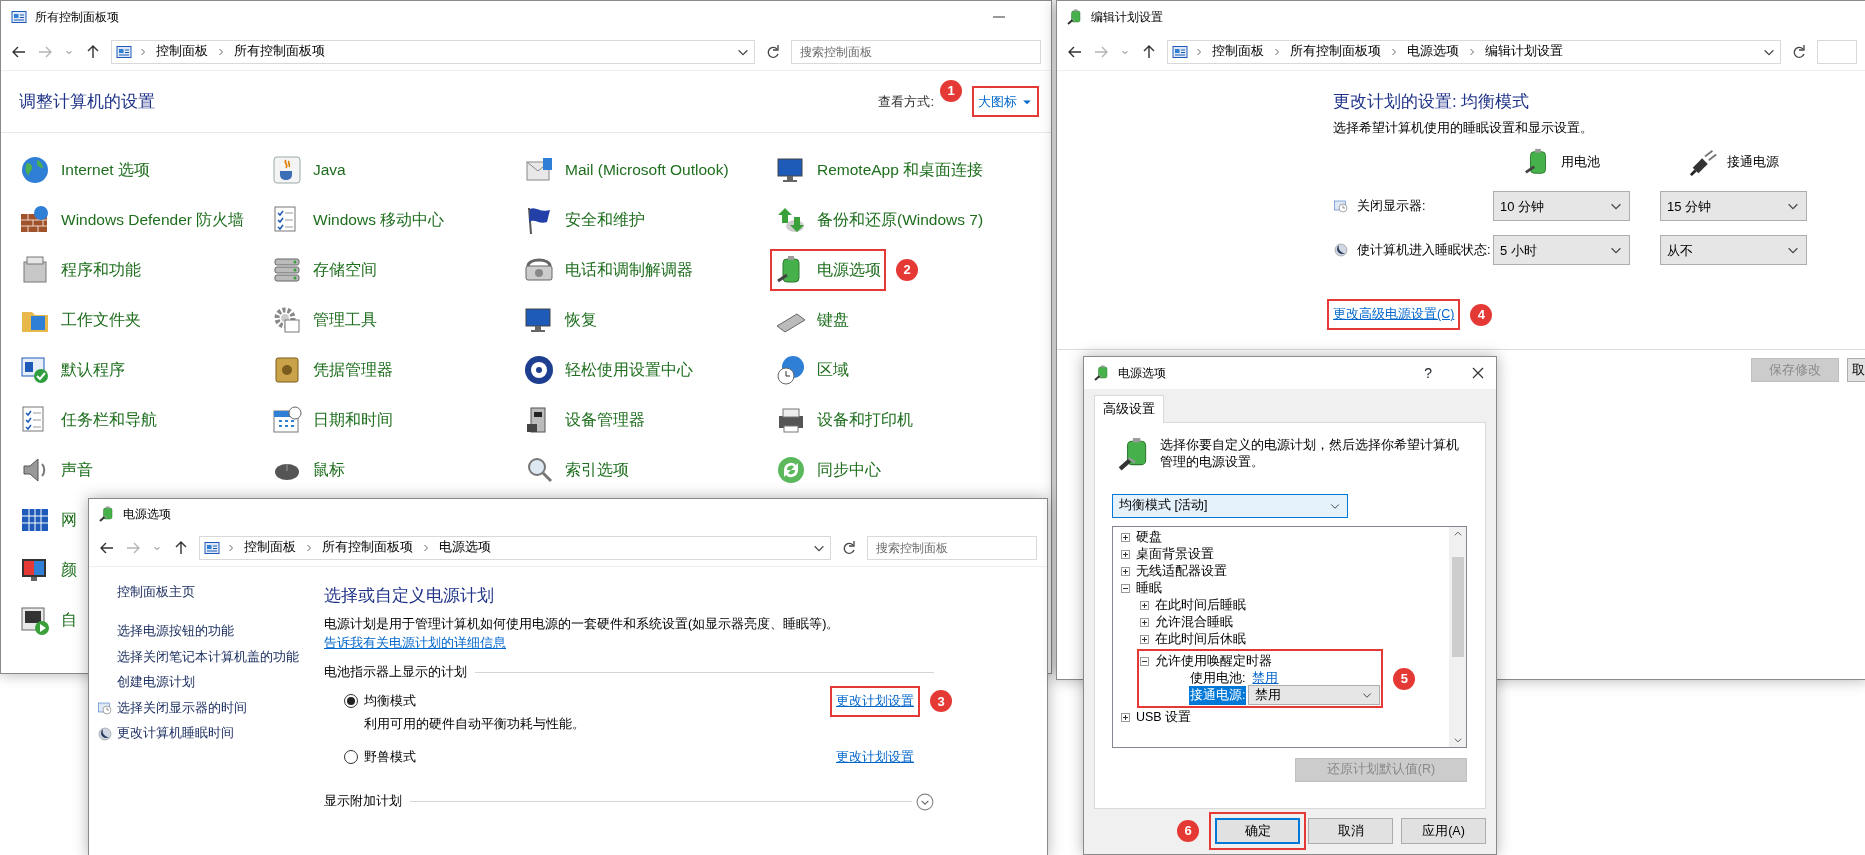  I want to click on control-panel-link: 安全和维护, so click(605, 220).